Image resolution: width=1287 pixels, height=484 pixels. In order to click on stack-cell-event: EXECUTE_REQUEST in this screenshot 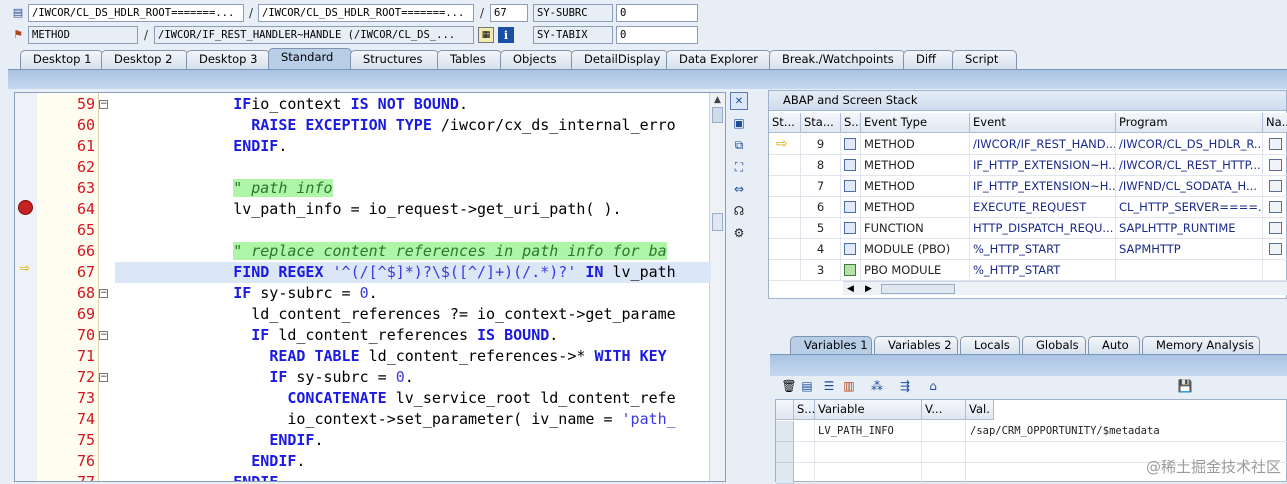, I will do `click(1043, 207)`.